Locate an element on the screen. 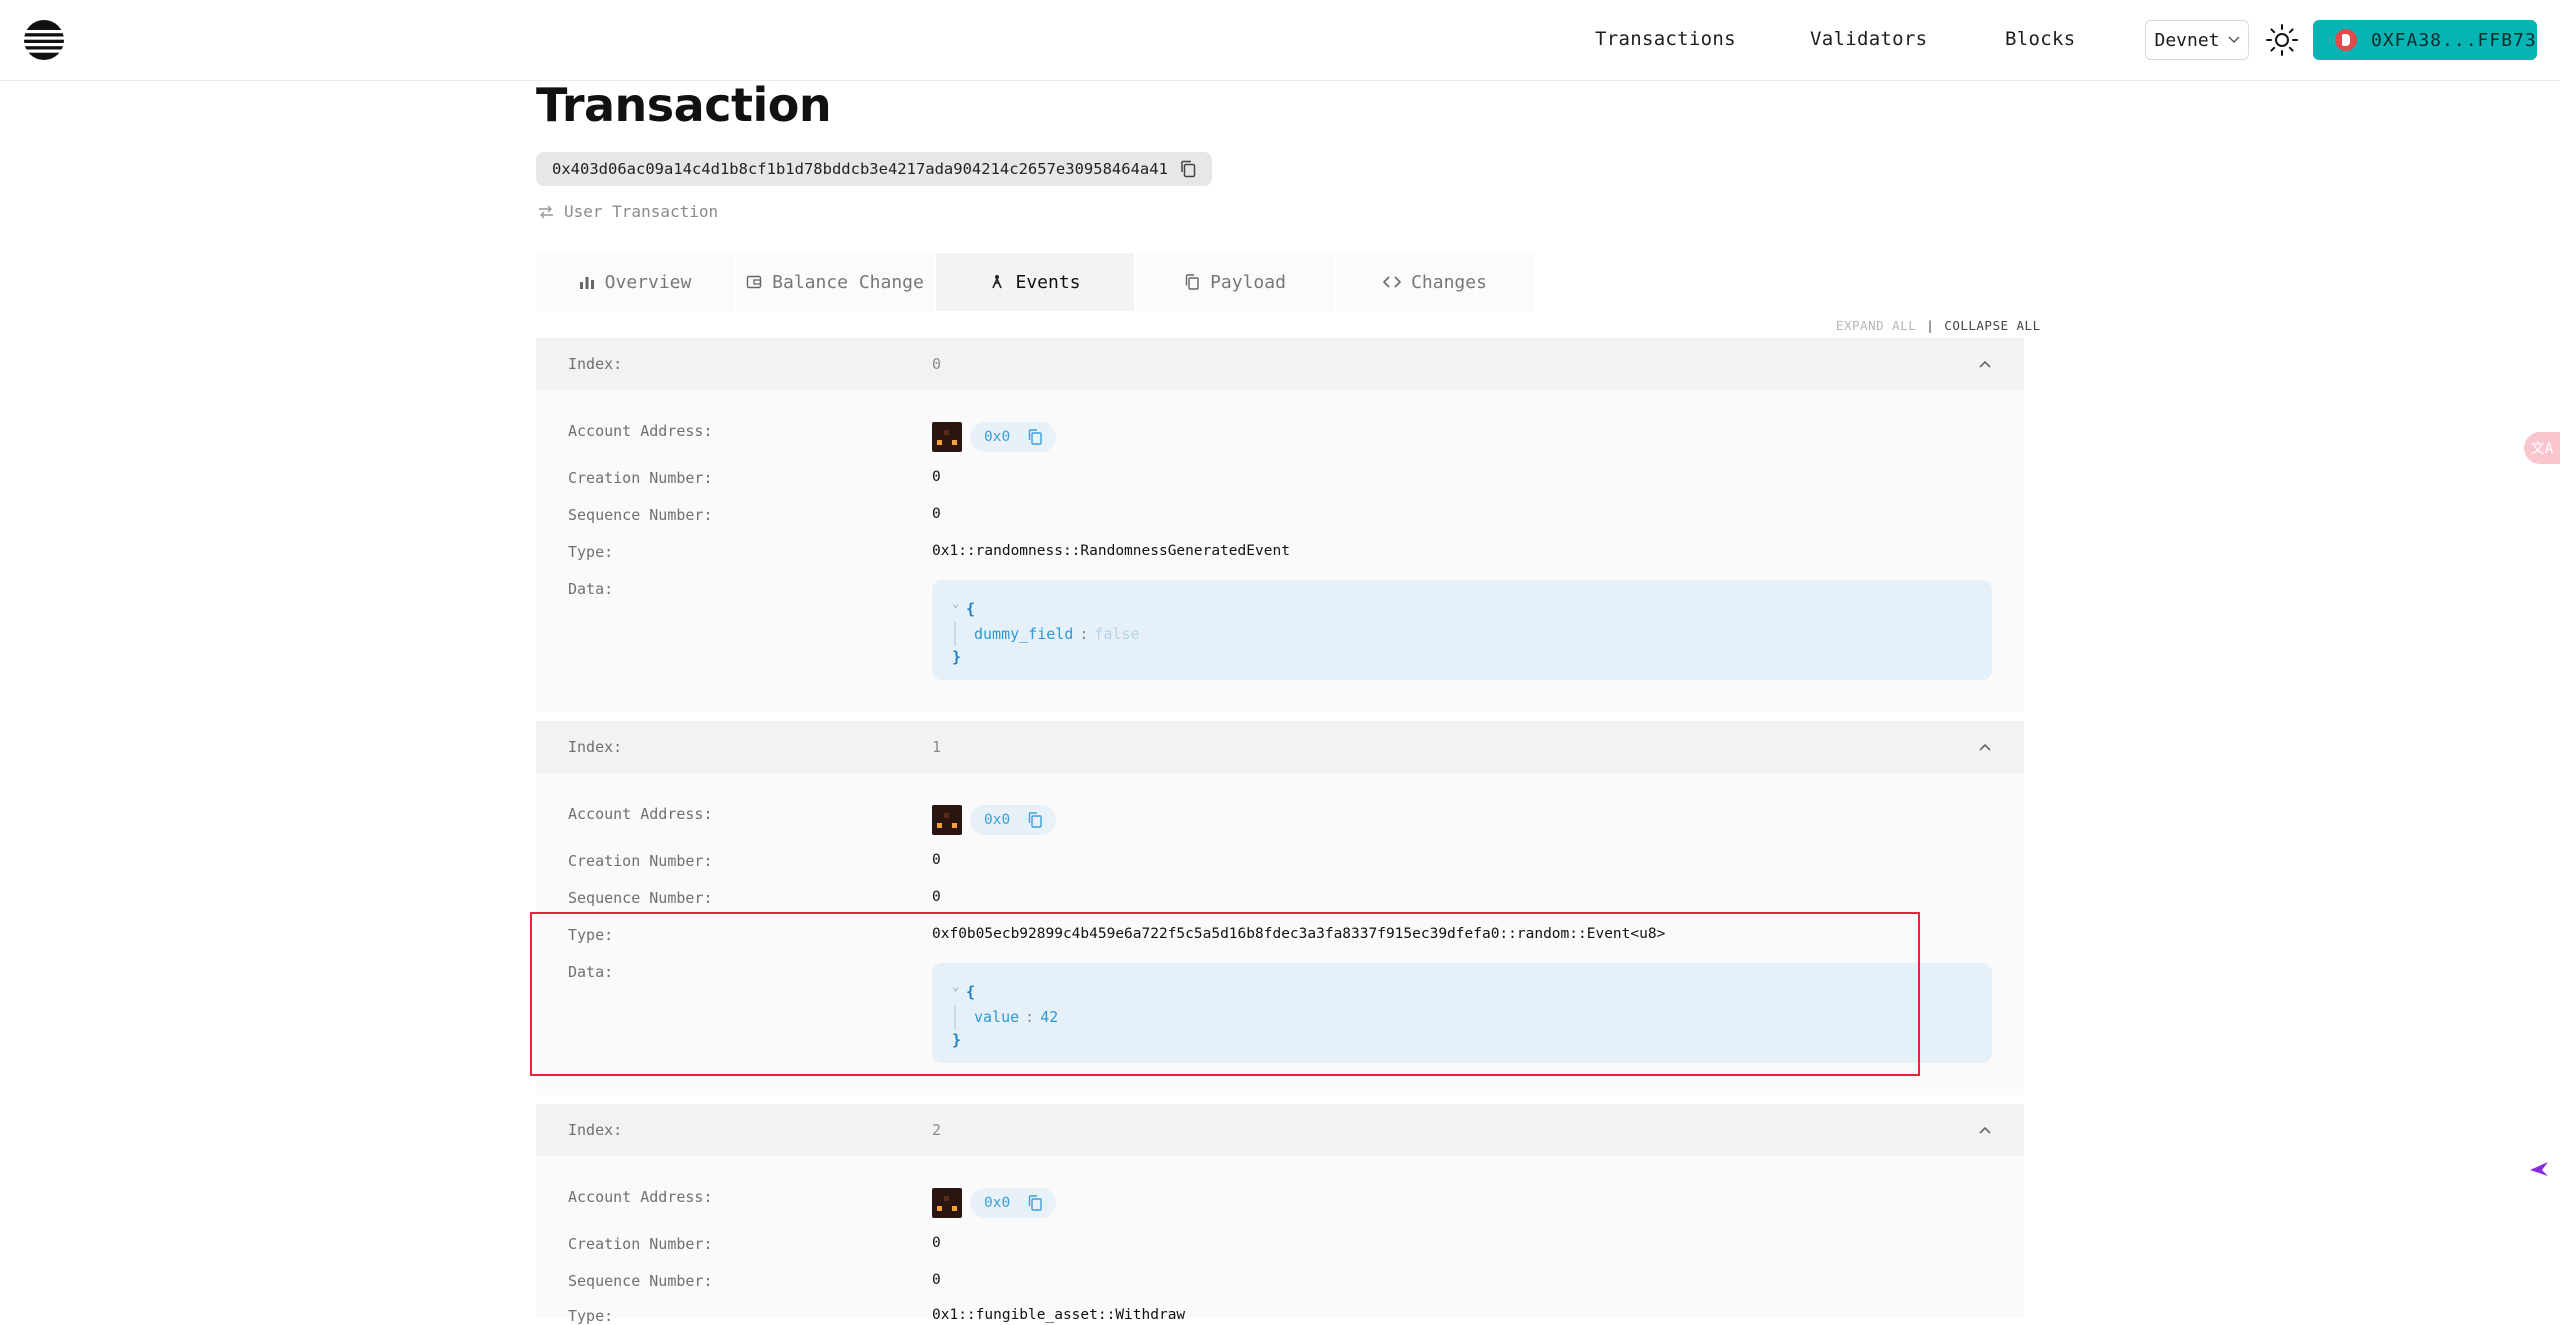  translate-widget-icon: 文A is located at coordinates (2542, 448).